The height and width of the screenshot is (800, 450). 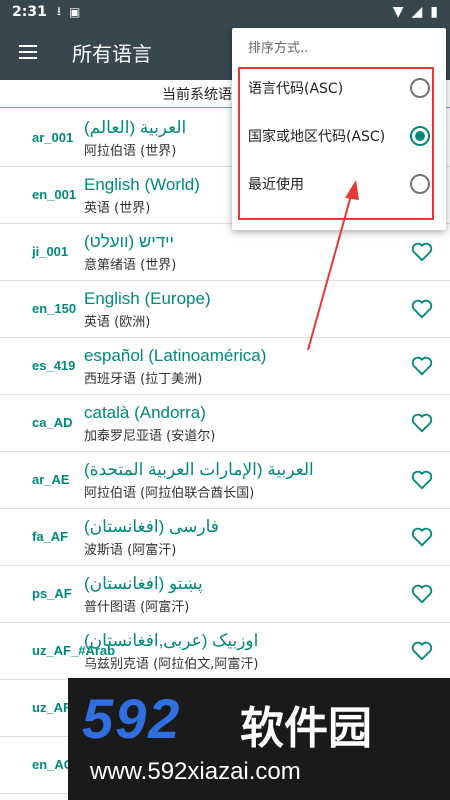 I want to click on native-name: español (Latinoamérica), so click(x=175, y=355).